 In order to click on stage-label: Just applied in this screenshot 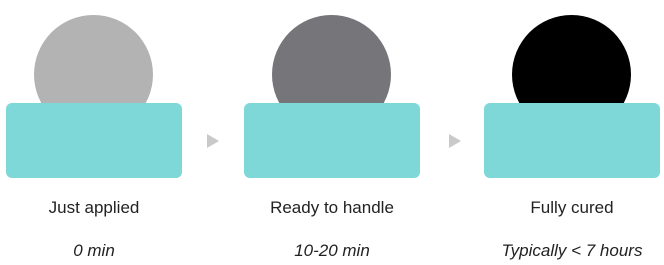, I will do `click(94, 207)`.